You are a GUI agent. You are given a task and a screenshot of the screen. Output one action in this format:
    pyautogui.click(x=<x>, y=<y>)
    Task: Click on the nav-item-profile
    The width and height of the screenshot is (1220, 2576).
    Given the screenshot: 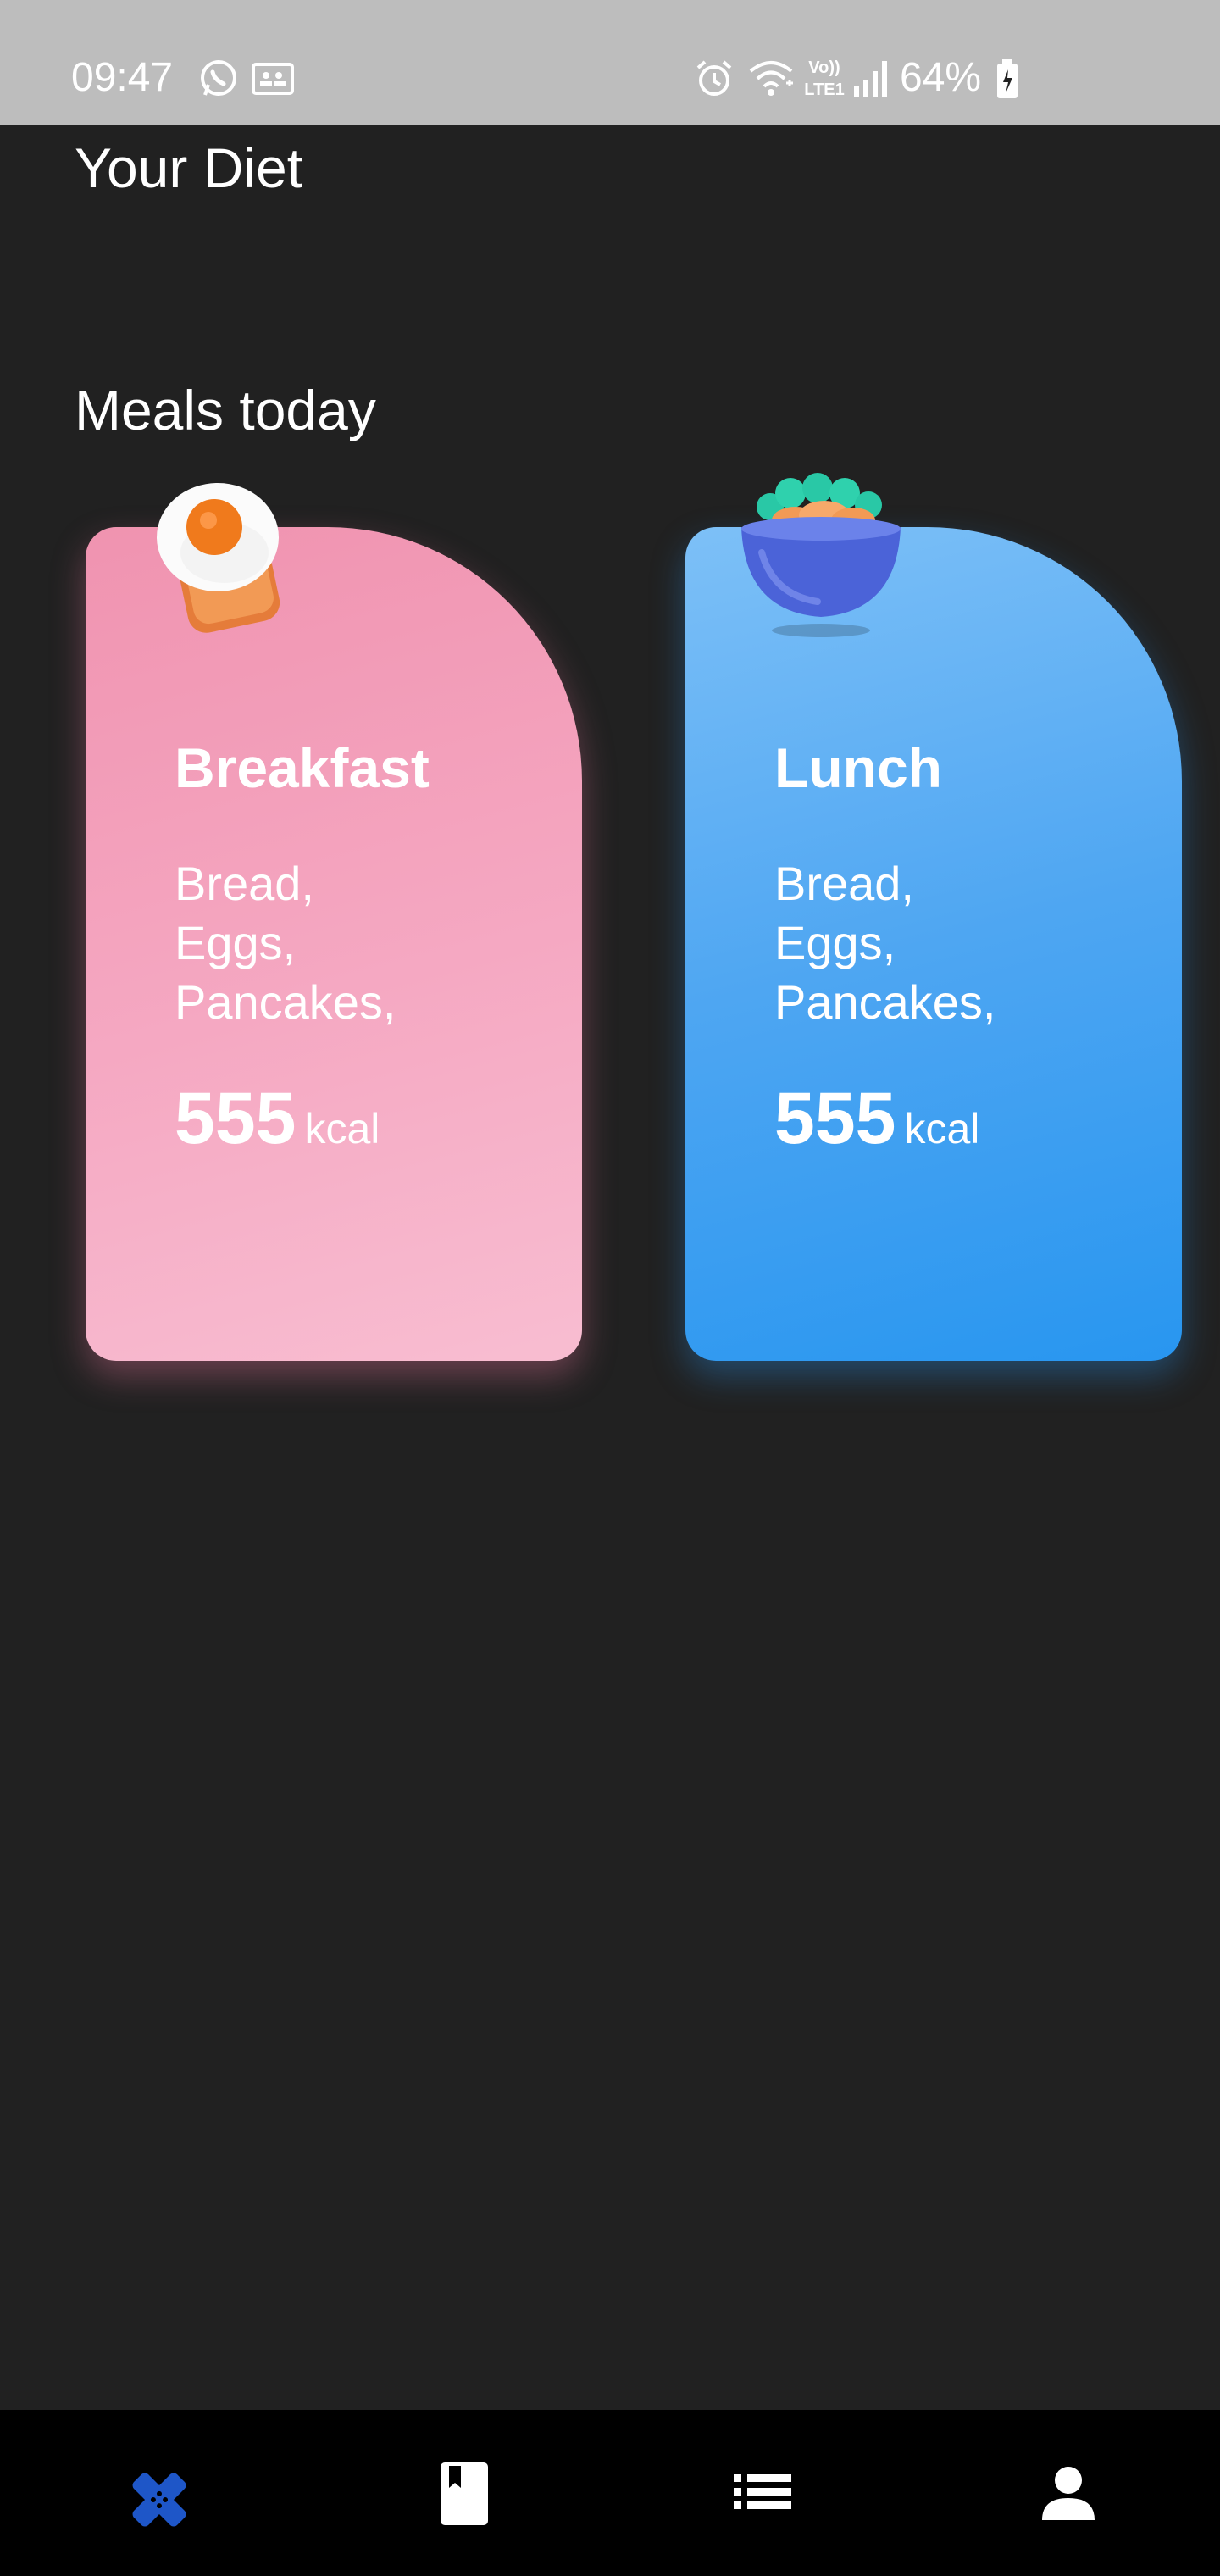 What is the action you would take?
    pyautogui.click(x=1067, y=2493)
    